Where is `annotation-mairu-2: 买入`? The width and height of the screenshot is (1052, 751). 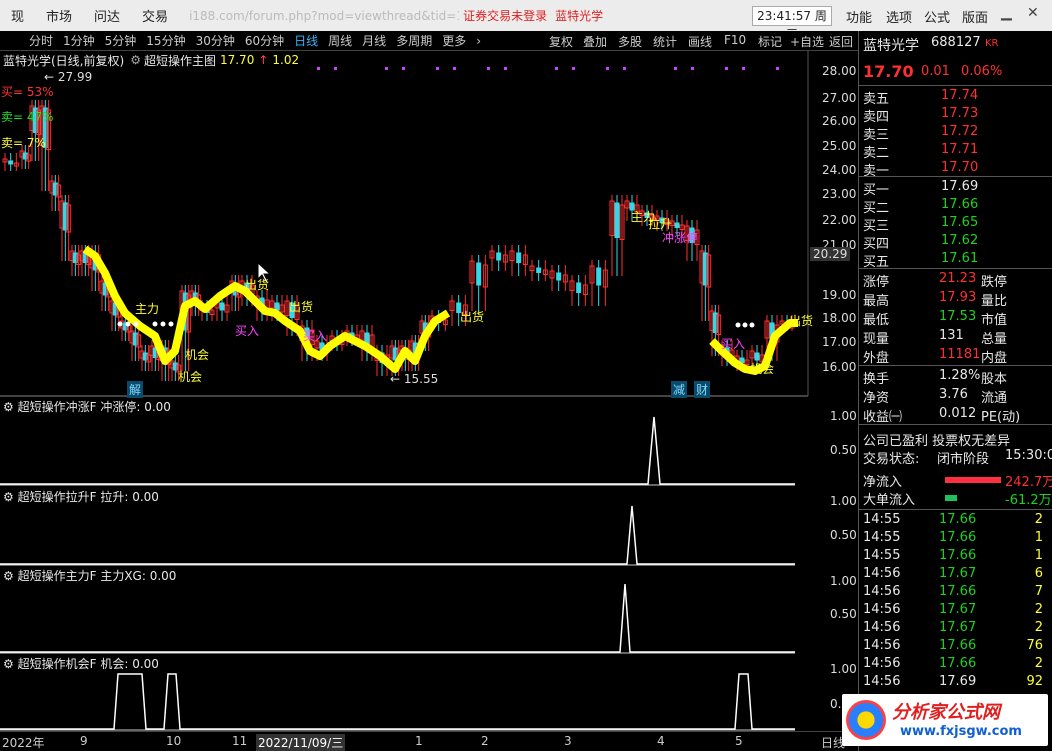
annotation-mairu-2: 买入 is located at coordinates (315, 336).